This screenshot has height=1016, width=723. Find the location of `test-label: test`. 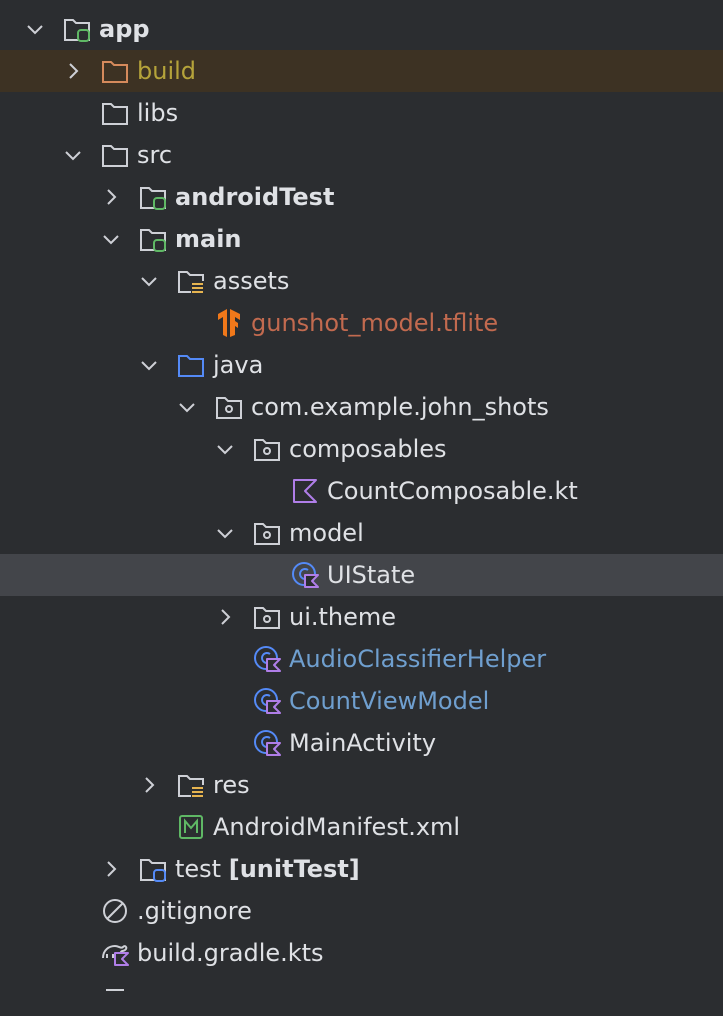

test-label: test is located at coordinates (198, 869).